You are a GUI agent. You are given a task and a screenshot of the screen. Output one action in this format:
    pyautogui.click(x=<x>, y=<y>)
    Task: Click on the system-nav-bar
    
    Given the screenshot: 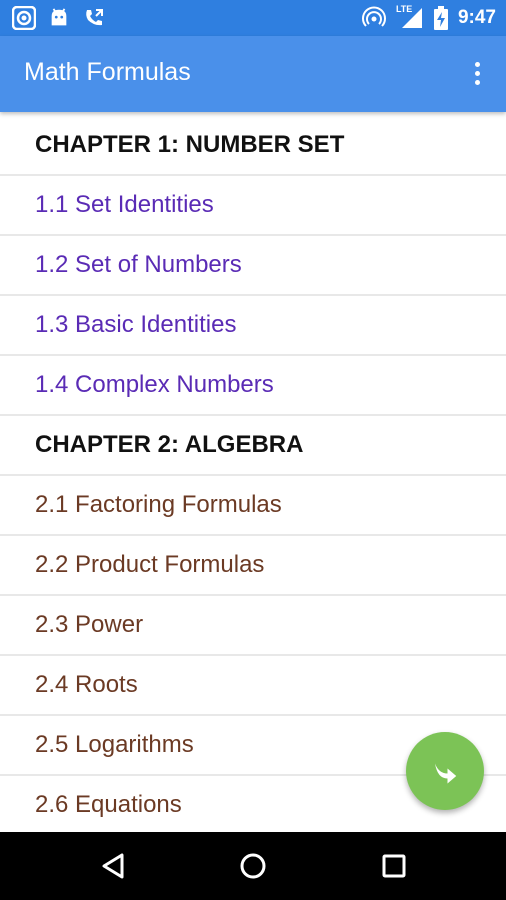 What is the action you would take?
    pyautogui.click(x=253, y=866)
    